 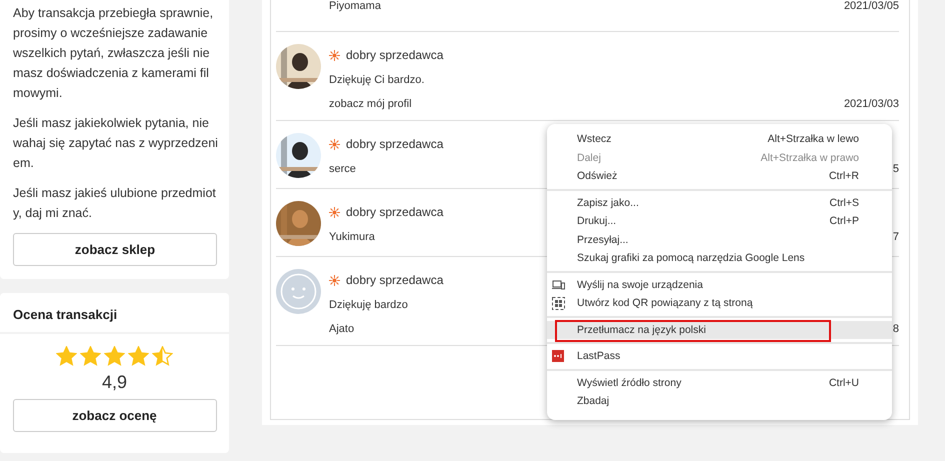 I want to click on menu-item: Drukuj... Ctrl+P, so click(x=719, y=221).